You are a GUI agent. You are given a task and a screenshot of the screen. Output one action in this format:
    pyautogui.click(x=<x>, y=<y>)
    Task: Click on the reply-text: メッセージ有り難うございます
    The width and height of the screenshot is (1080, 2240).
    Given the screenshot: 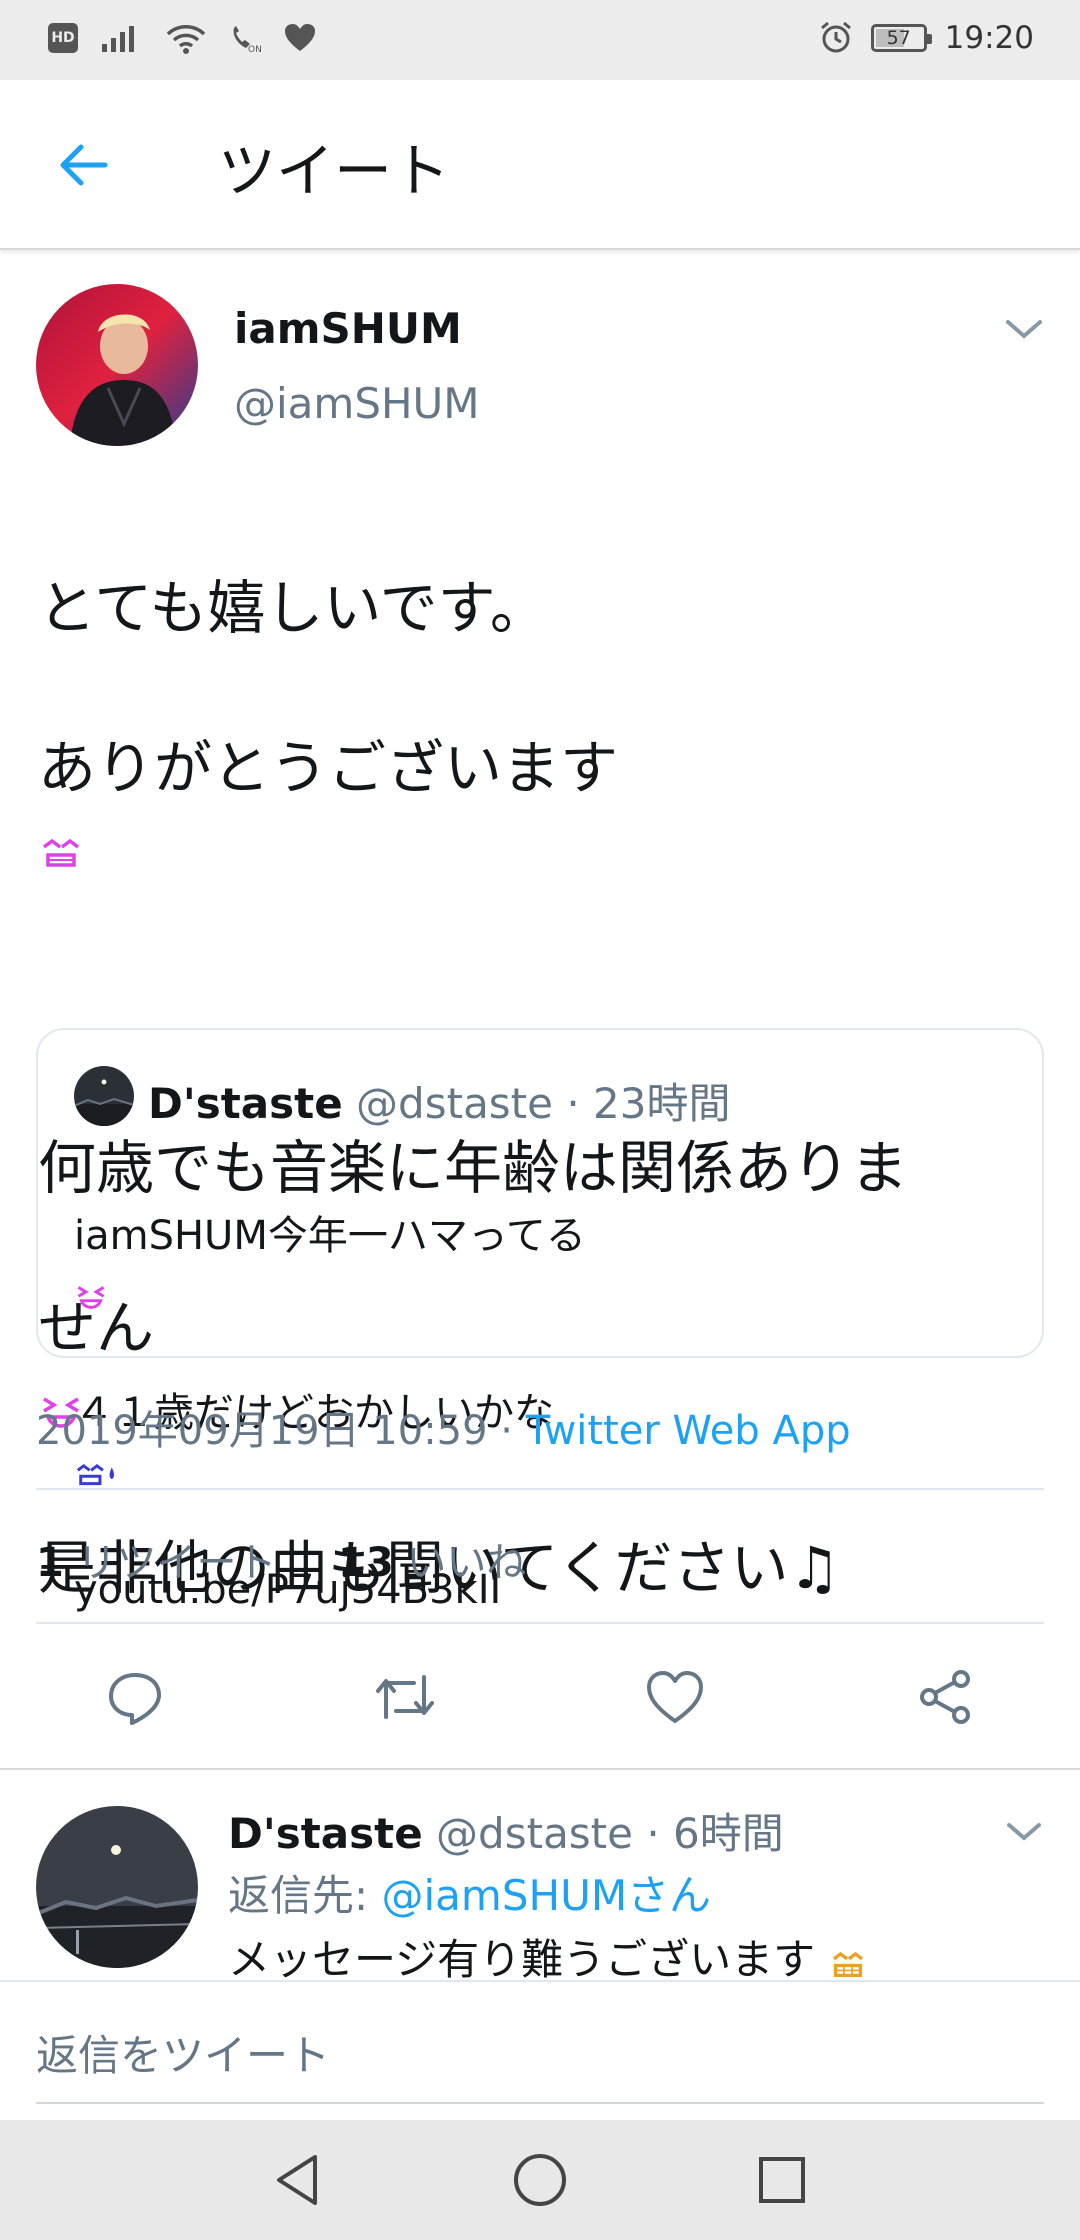 What is the action you would take?
    pyautogui.click(x=547, y=1953)
    